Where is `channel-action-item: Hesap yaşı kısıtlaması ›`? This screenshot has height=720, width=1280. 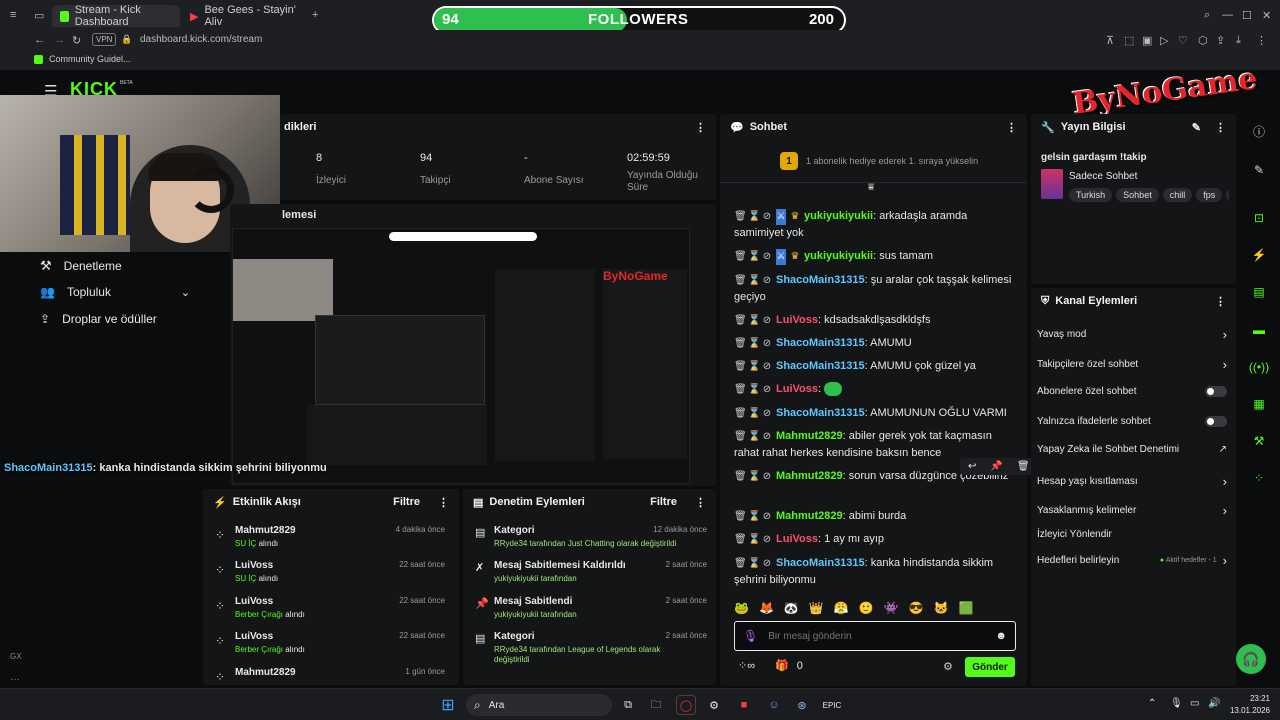
channel-action-item: Hesap yaşı kısıtlaması › is located at coordinates (1132, 481).